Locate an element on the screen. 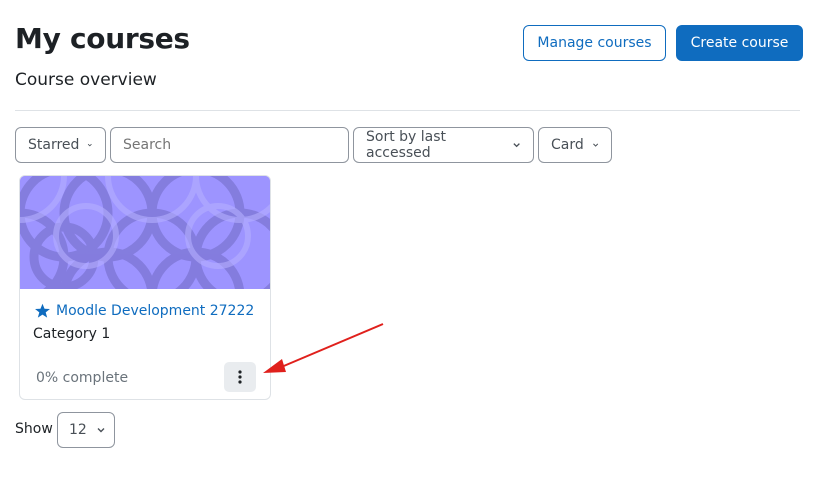 The width and height of the screenshot is (833, 481). course-image is located at coordinates (145, 232).